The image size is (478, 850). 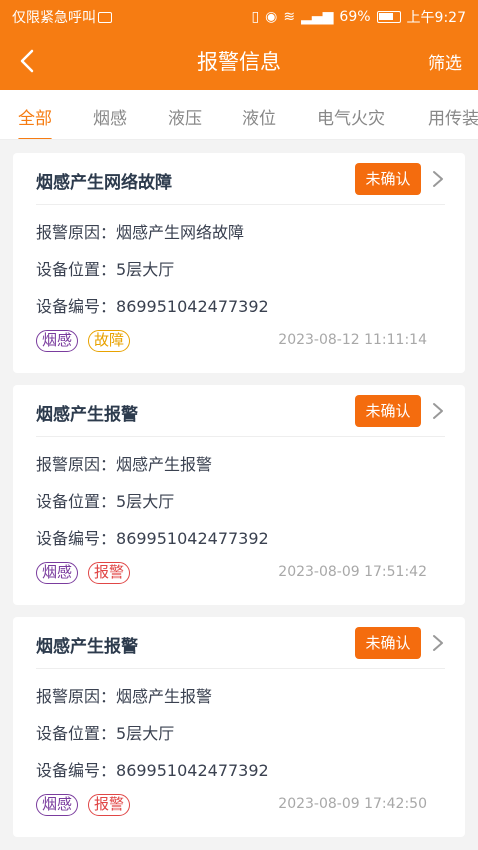 I want to click on wifi-icon: ≋, so click(x=289, y=17).